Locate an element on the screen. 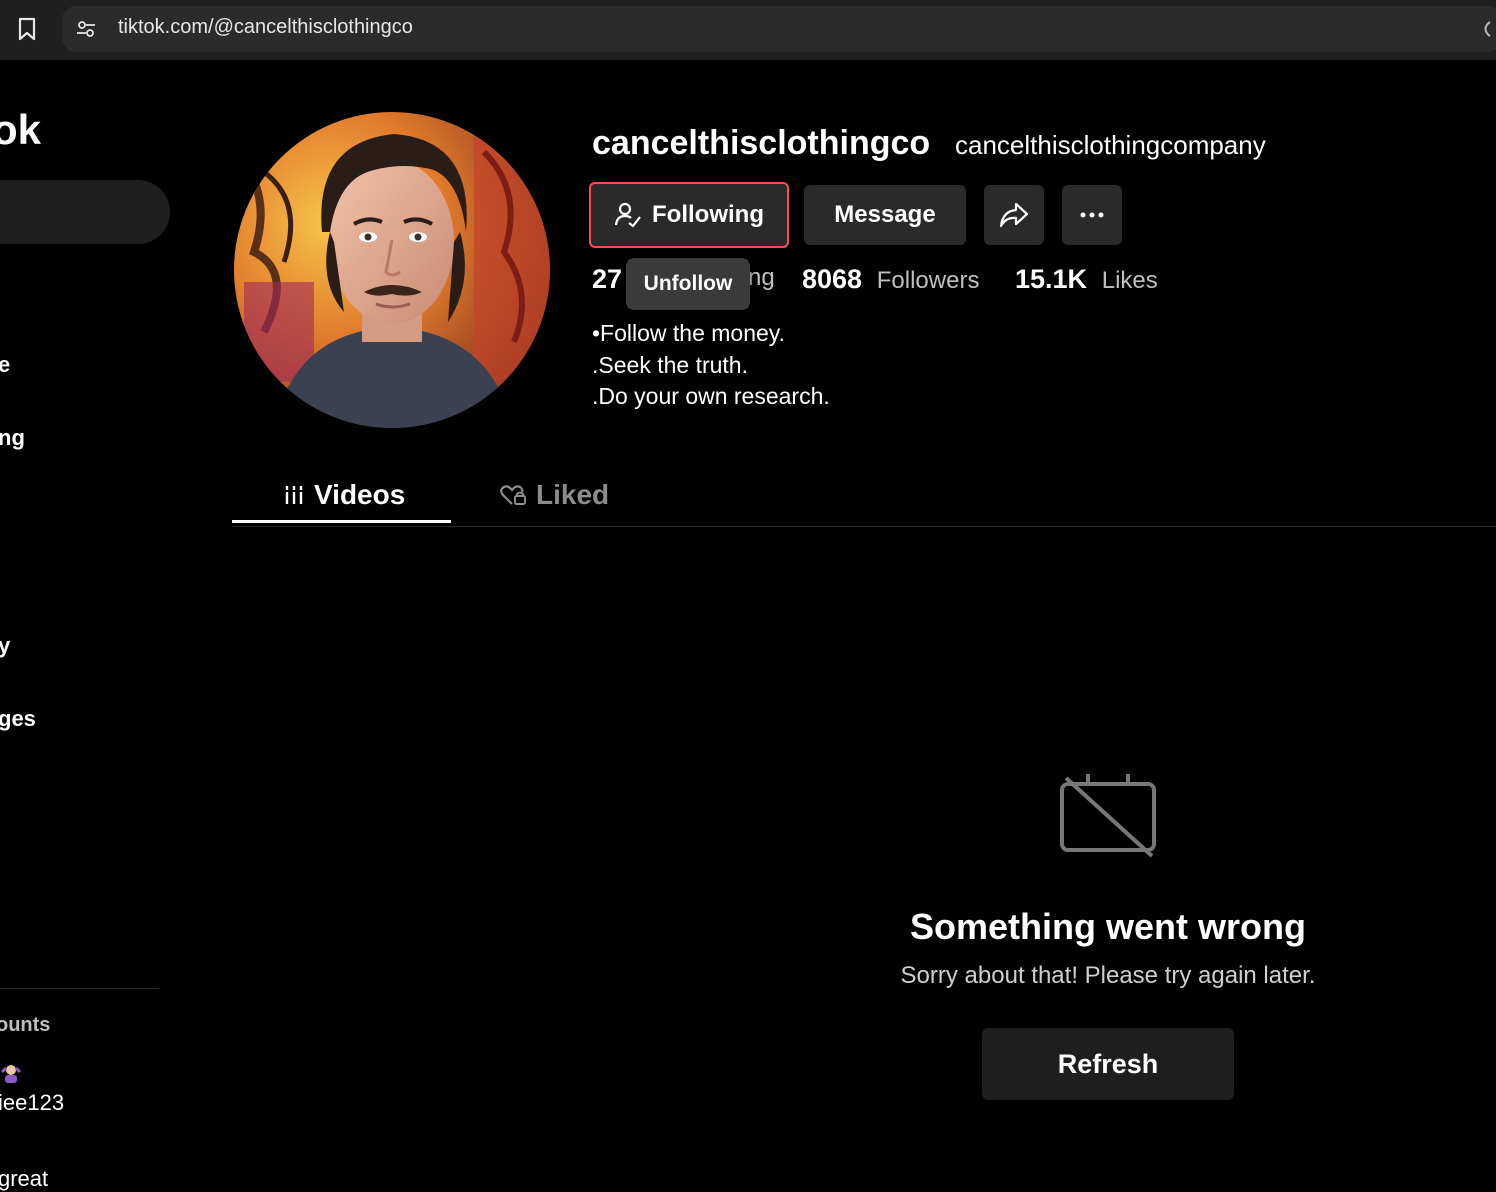 The width and height of the screenshot is (1496, 1192). profile-username: cancelthisclothingco is located at coordinates (761, 143).